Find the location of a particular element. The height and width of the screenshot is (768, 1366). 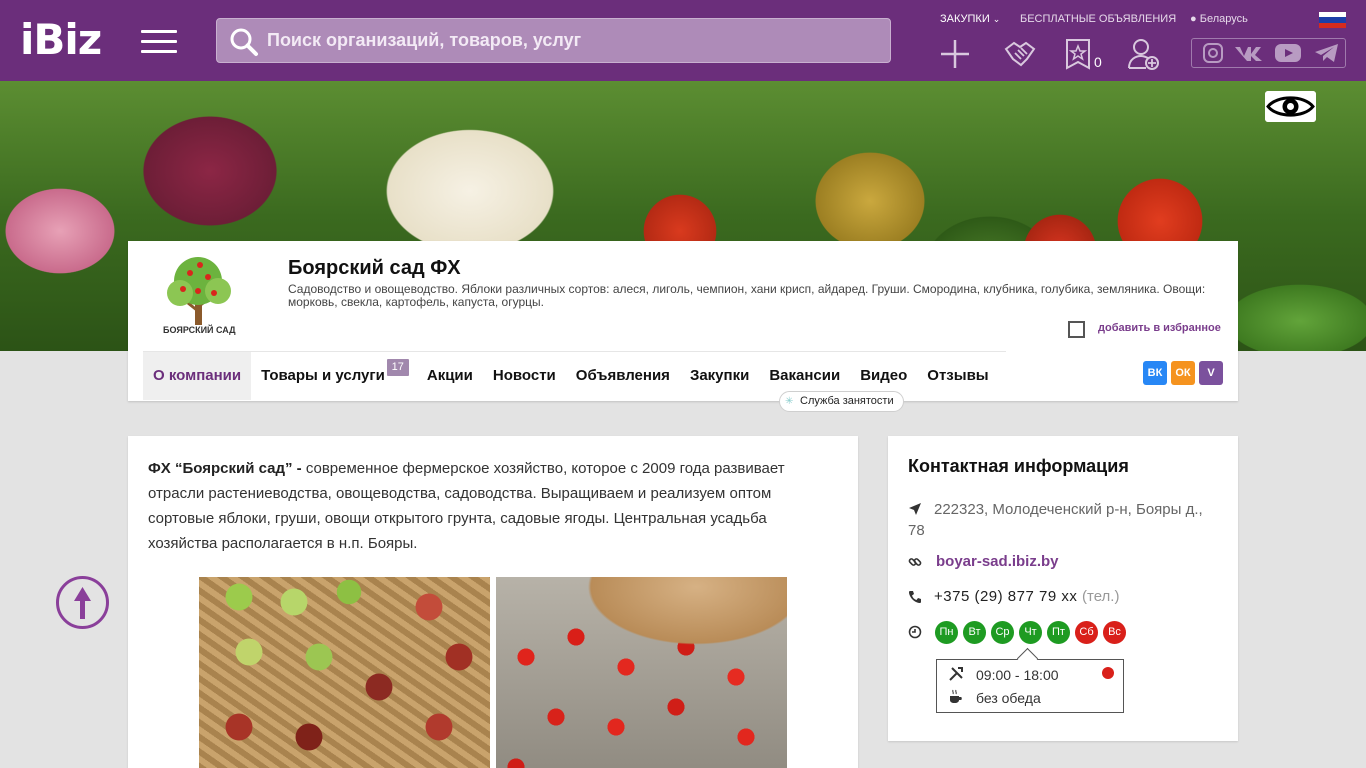

contact-address: 222323, Молодеченский р-н, Бояры д., 78 is located at coordinates (1055, 520).